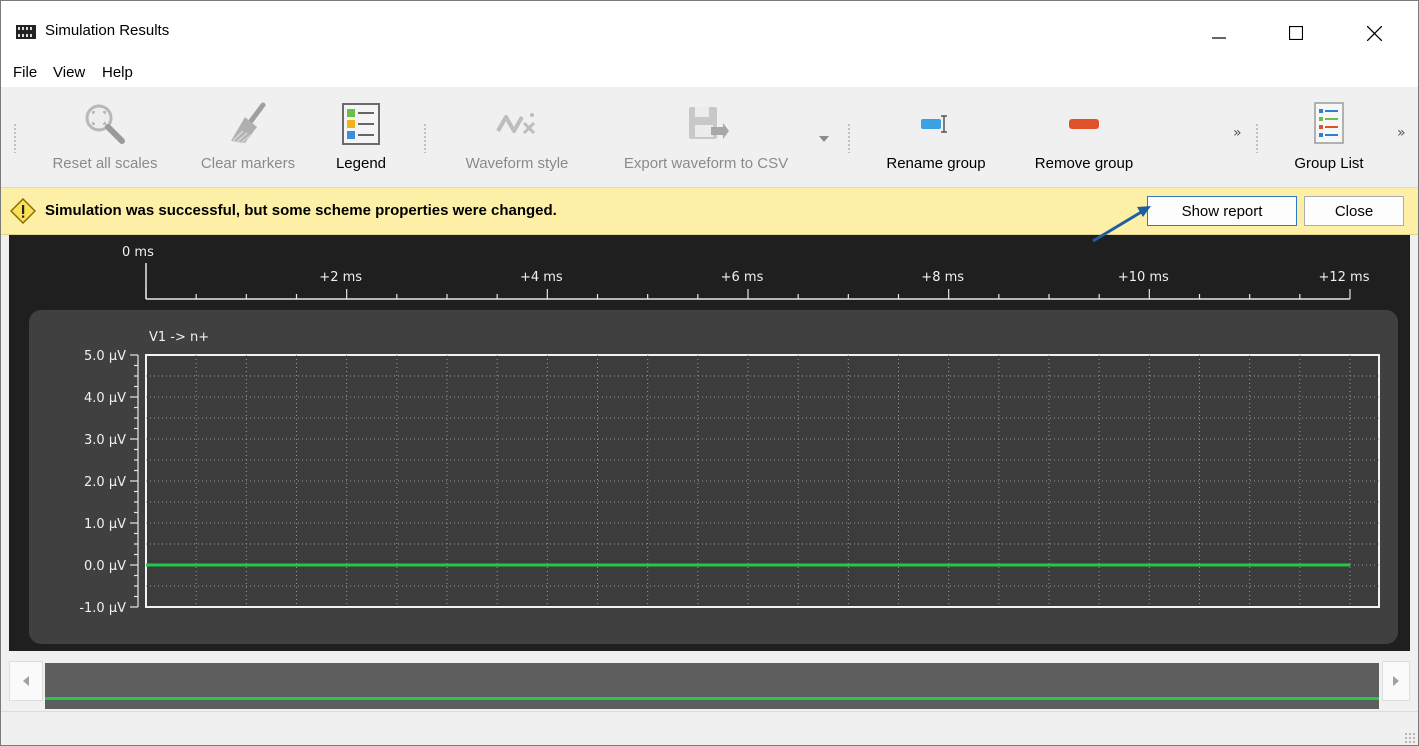 This screenshot has height=746, width=1419. What do you see at coordinates (1343, 277) in the screenshot?
I see `ruler-tick-label: +12 ms` at bounding box center [1343, 277].